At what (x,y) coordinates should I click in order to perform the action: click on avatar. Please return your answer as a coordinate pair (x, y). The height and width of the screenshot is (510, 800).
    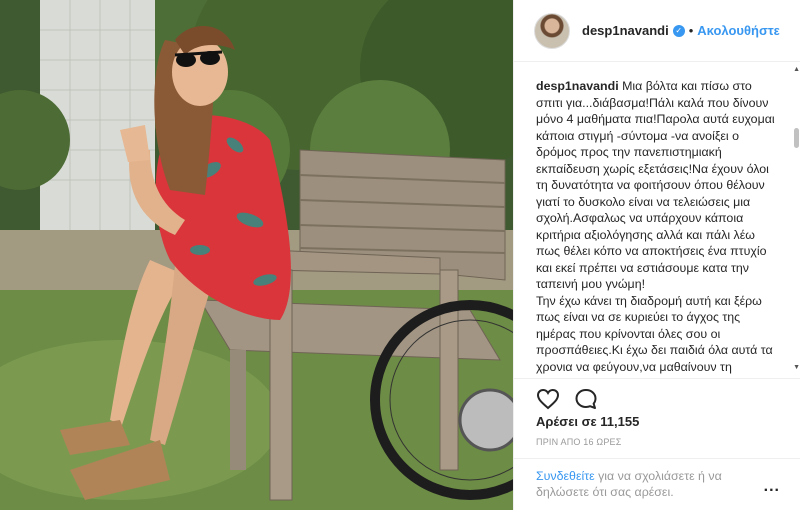
    Looking at the image, I should click on (552, 30).